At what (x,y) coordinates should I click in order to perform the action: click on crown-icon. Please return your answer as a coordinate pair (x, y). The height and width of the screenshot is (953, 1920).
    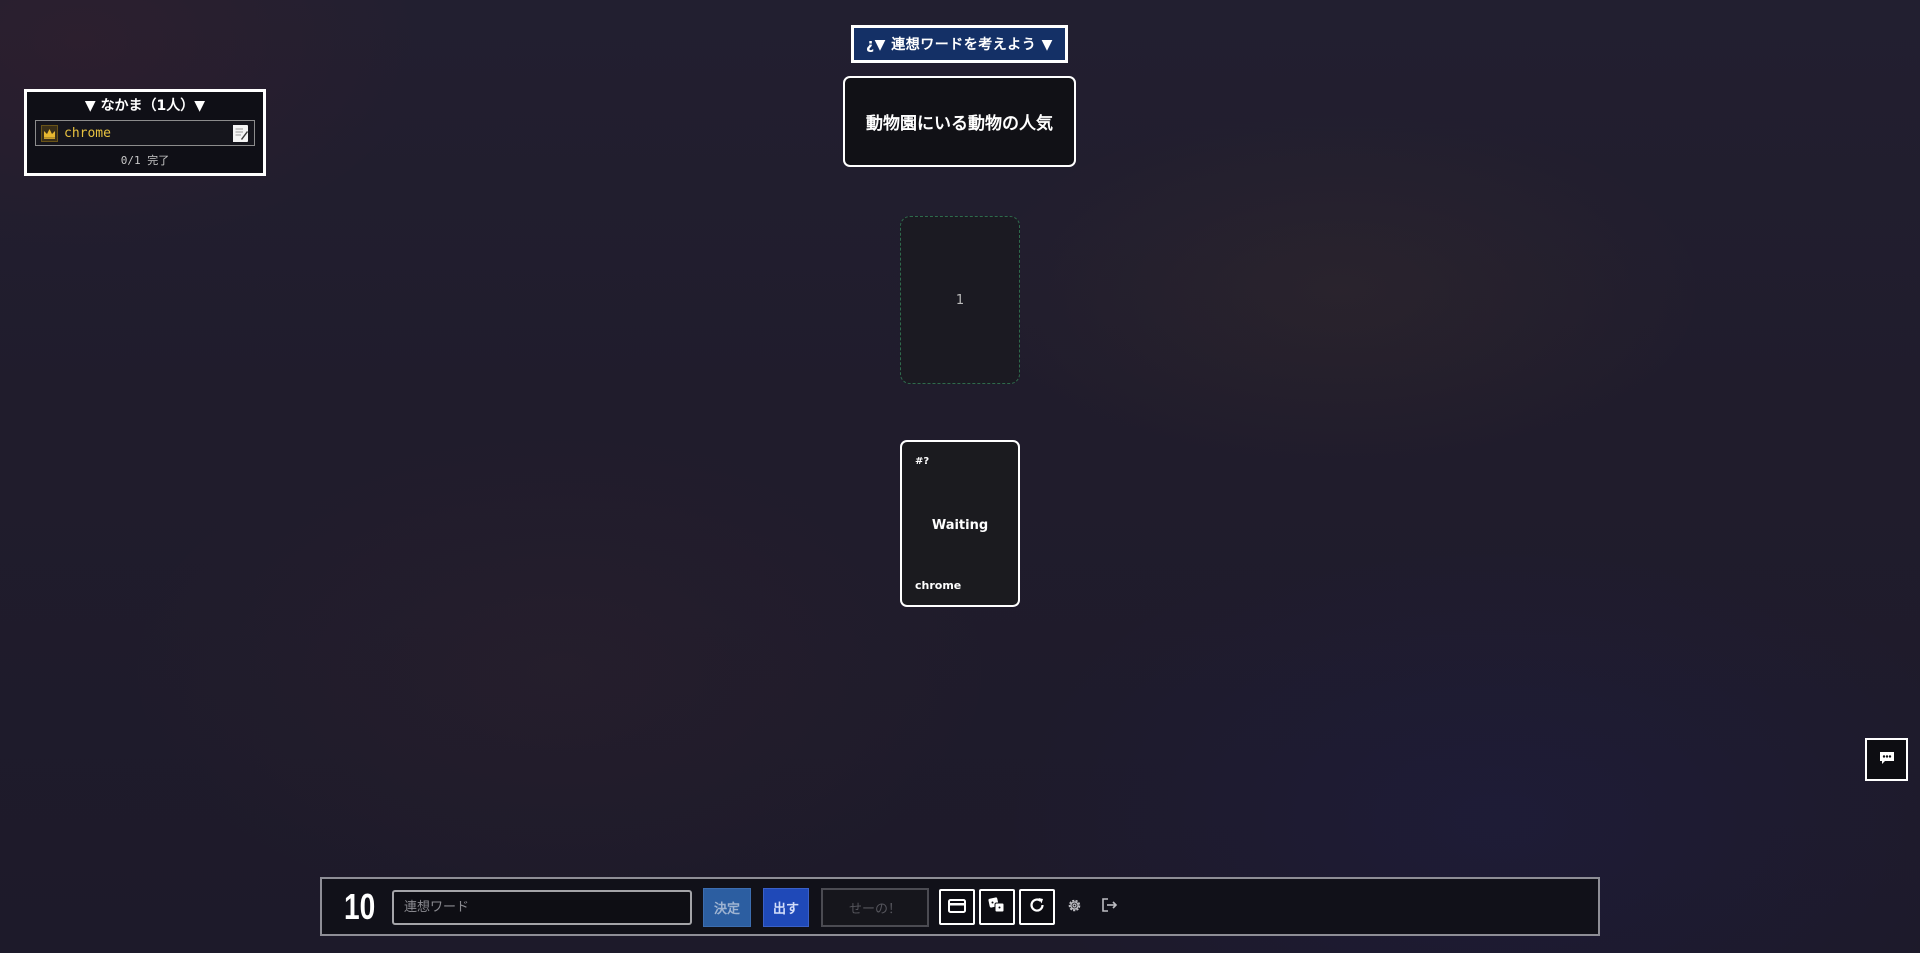
    Looking at the image, I should click on (49, 133).